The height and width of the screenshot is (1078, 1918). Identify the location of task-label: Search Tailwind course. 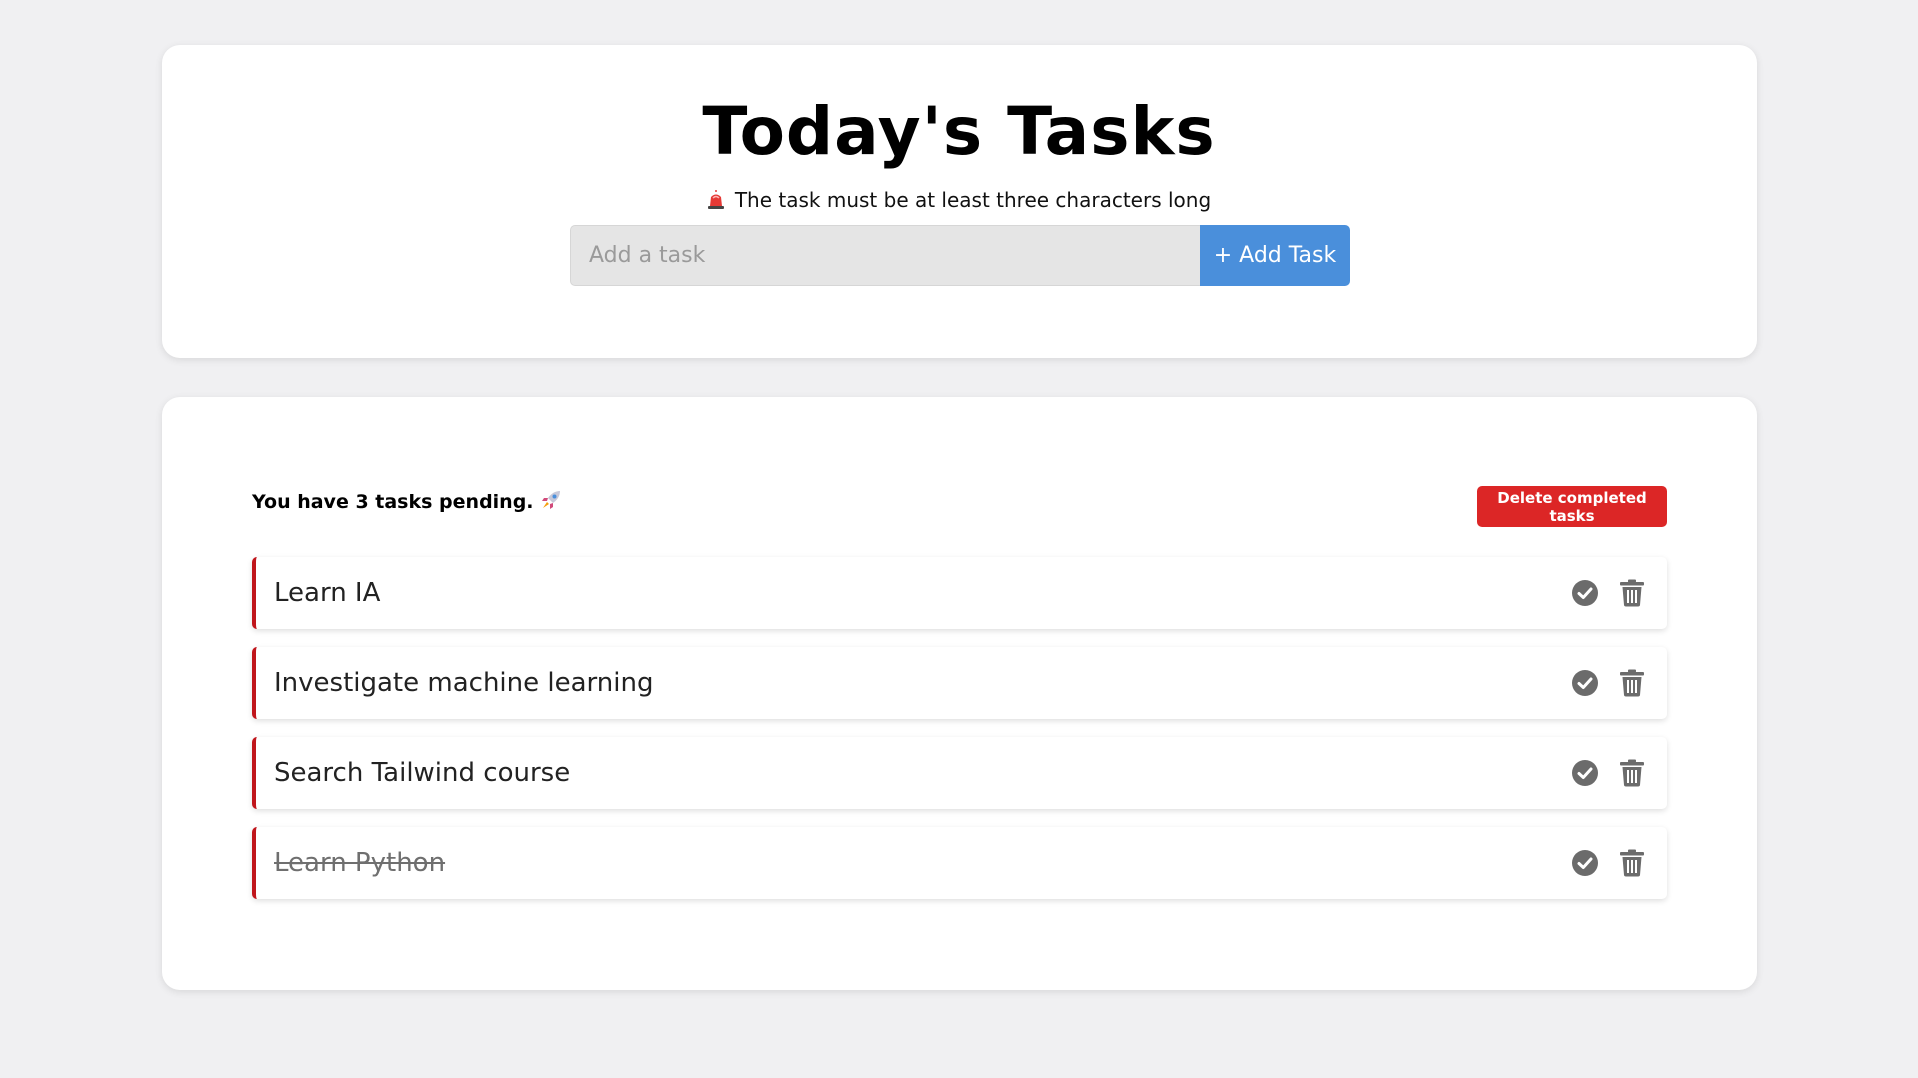
(422, 773).